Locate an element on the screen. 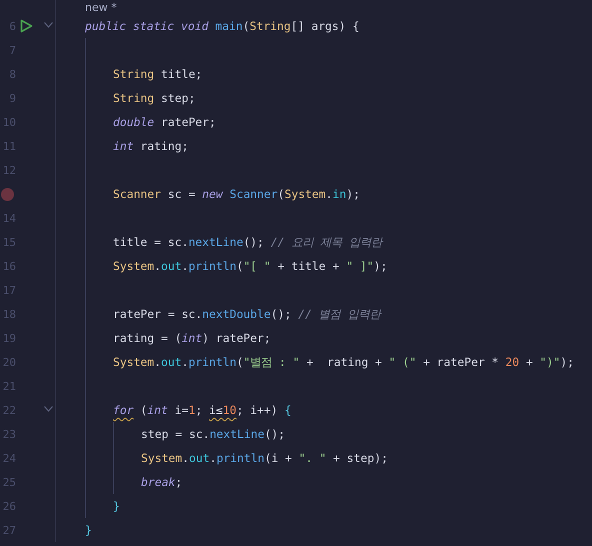 The image size is (592, 546). line-number: 25 is located at coordinates (9, 482).